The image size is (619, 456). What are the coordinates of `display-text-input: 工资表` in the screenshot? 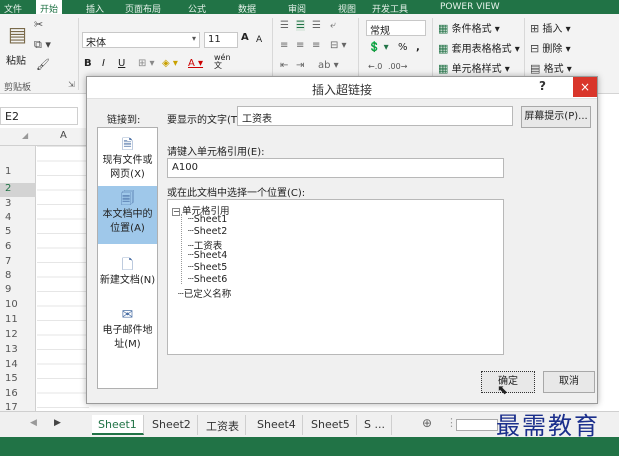 It's located at (375, 116).